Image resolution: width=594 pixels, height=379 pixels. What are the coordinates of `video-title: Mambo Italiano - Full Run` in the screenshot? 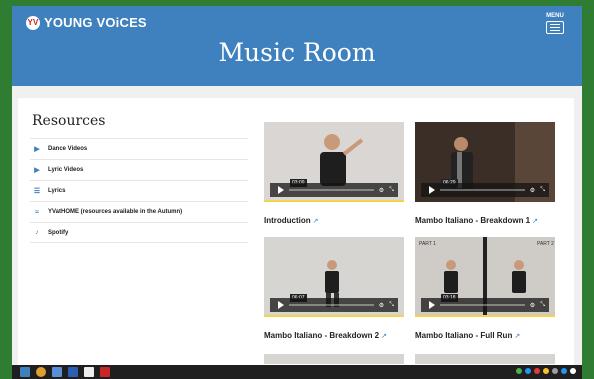 It's located at (464, 335).